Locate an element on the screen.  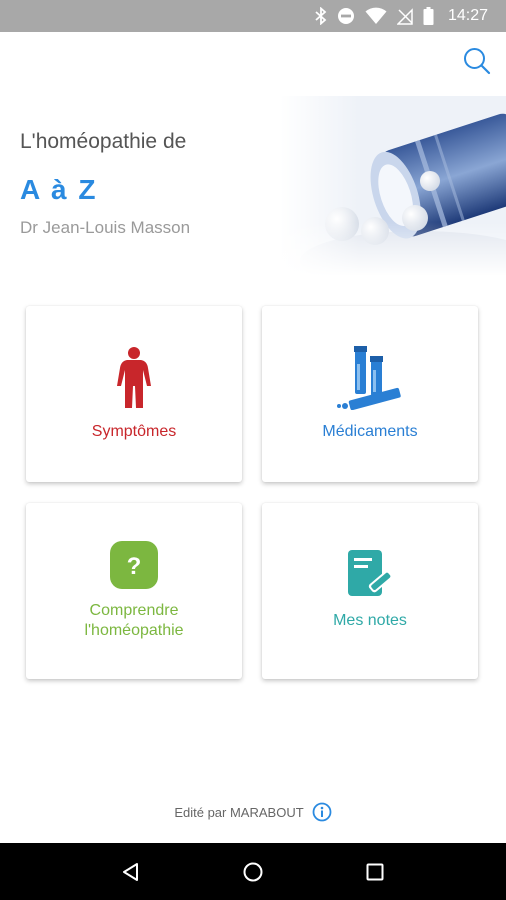
medicaments-card: Médicaments is located at coordinates (370, 394).